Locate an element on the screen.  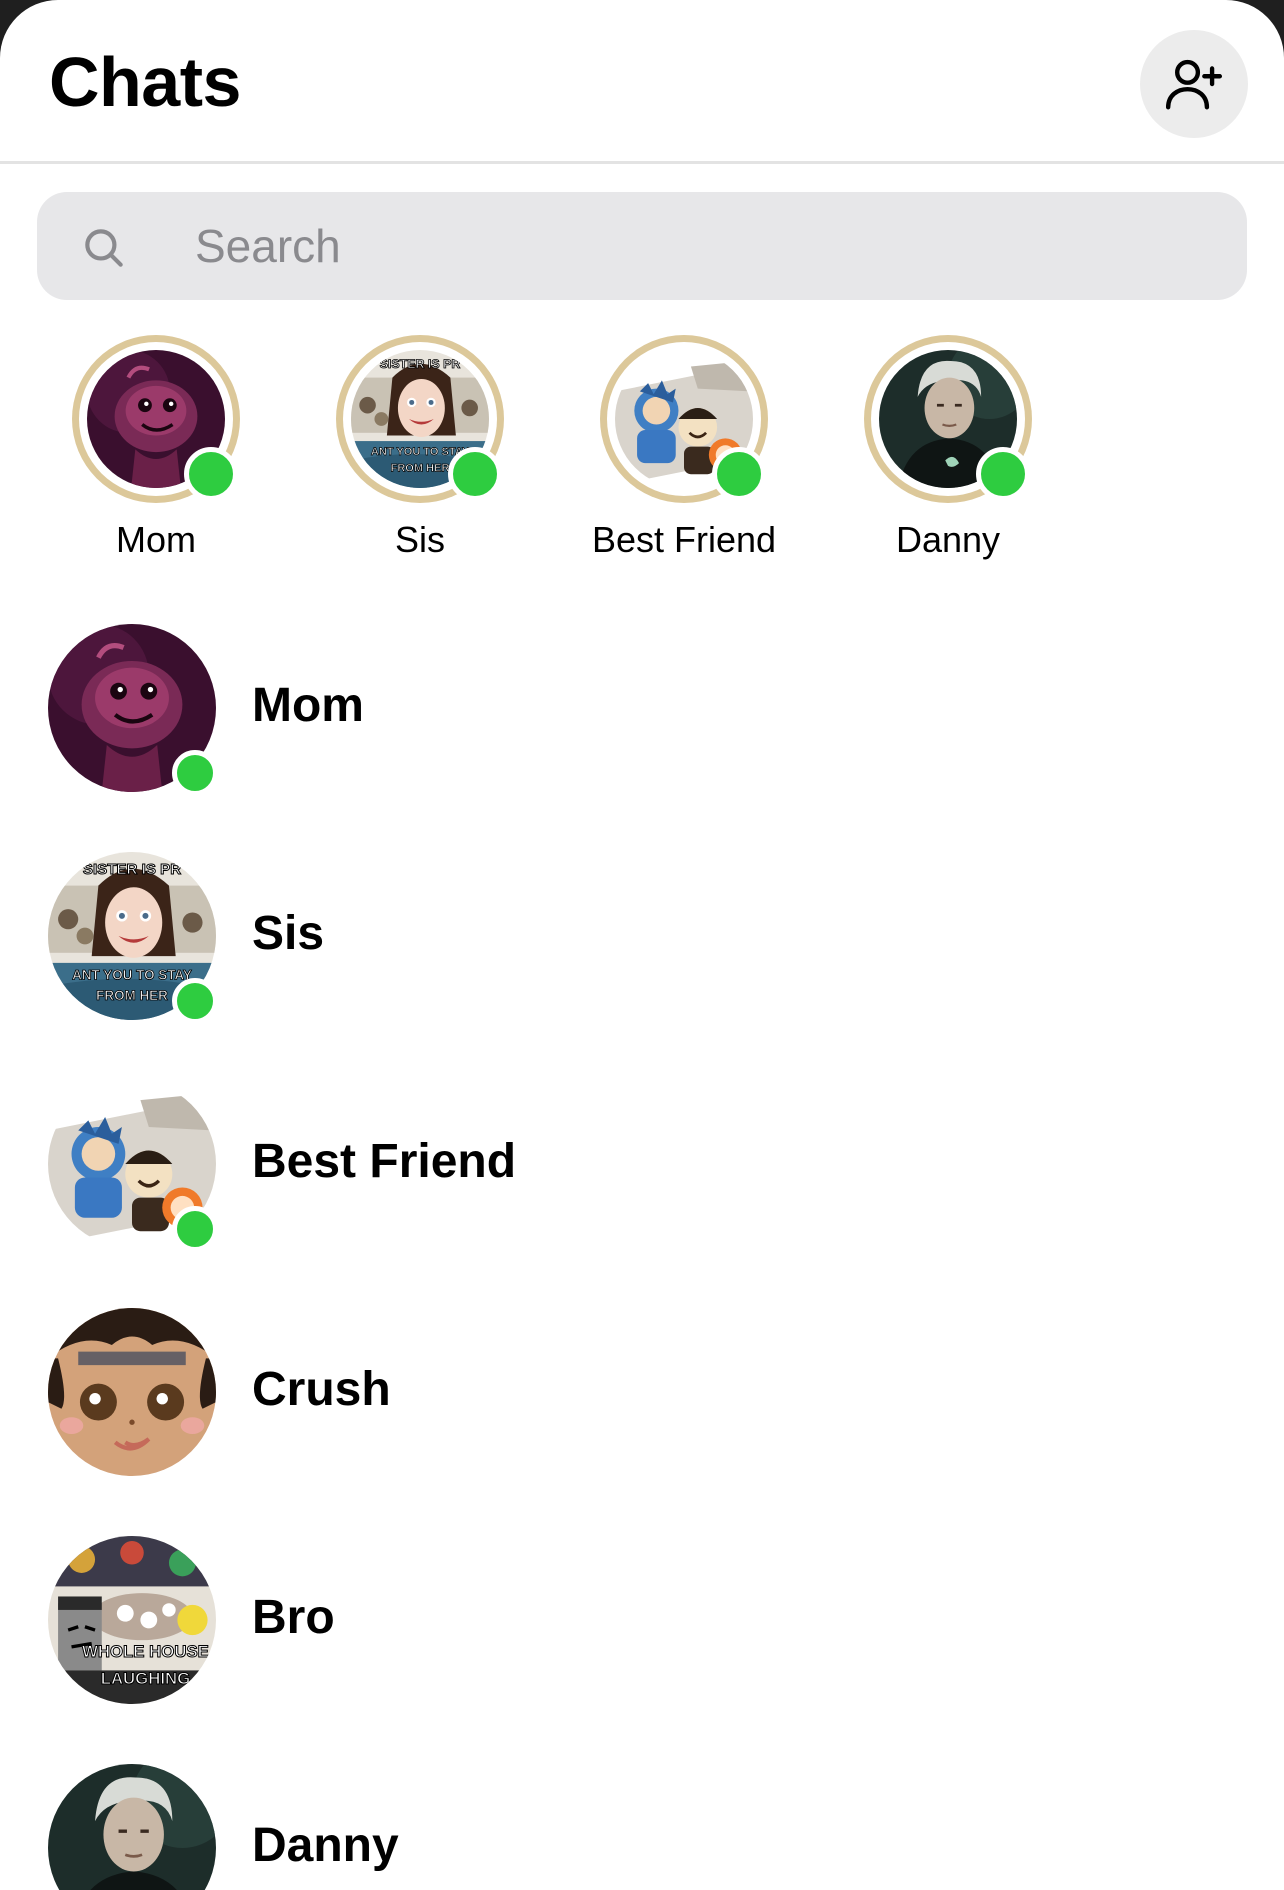
page-title: Chats is located at coordinates (145, 82).